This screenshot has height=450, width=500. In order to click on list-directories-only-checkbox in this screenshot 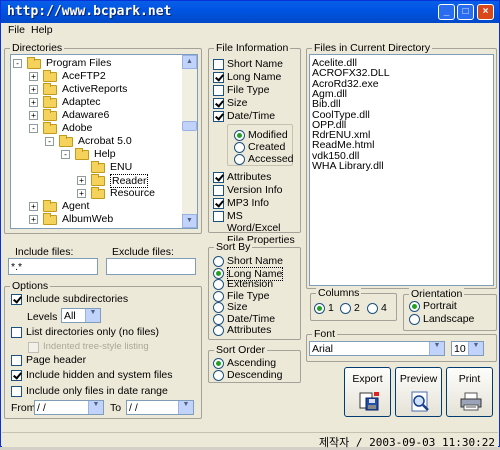, I will do `click(16, 332)`.